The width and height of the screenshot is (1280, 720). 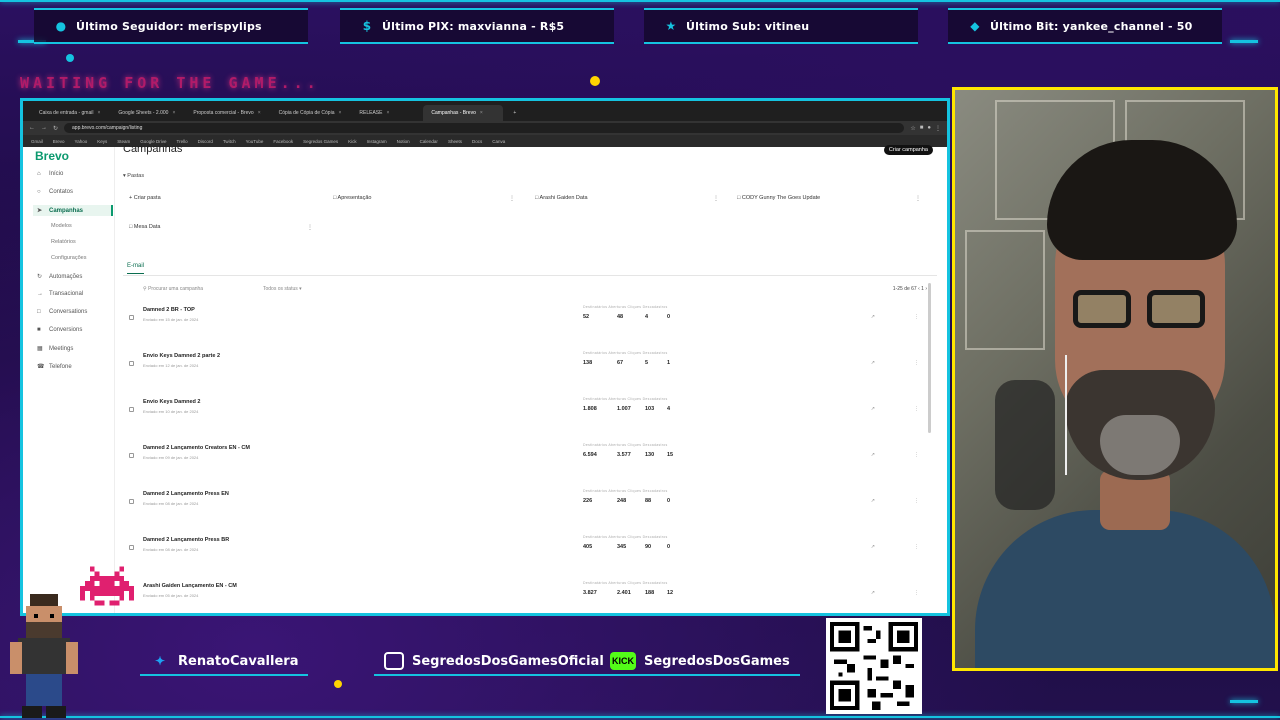 I want to click on campaign-name: Arashi Gaiden Lançamento EN - CM, so click(x=190, y=586).